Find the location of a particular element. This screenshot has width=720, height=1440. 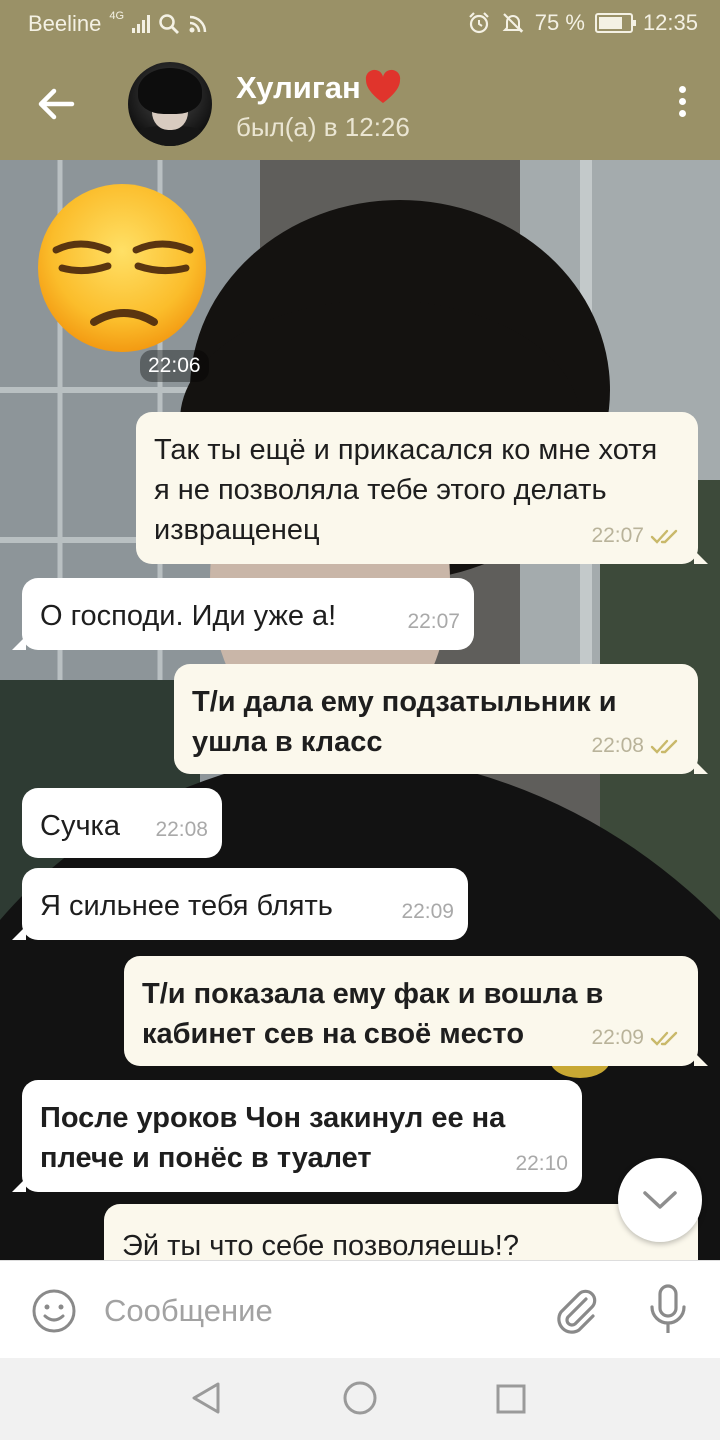

microphone-icon is located at coordinates (668, 1310).